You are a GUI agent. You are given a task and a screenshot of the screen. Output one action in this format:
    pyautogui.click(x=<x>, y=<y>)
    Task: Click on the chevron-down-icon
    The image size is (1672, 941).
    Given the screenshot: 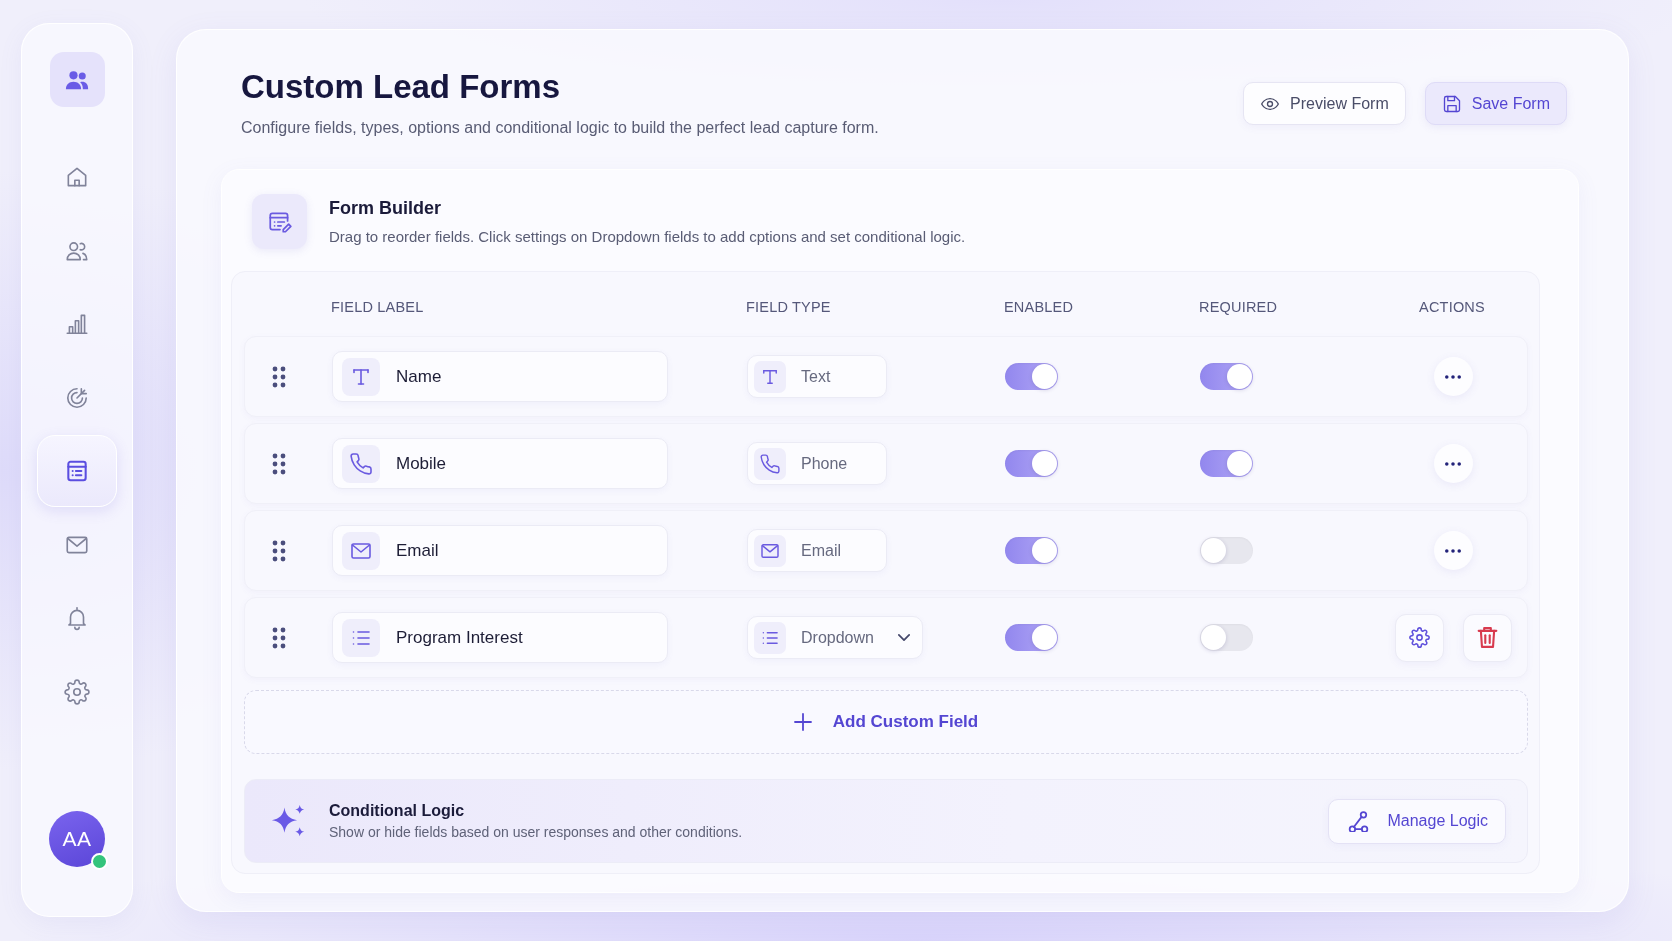 What is the action you would take?
    pyautogui.click(x=904, y=637)
    